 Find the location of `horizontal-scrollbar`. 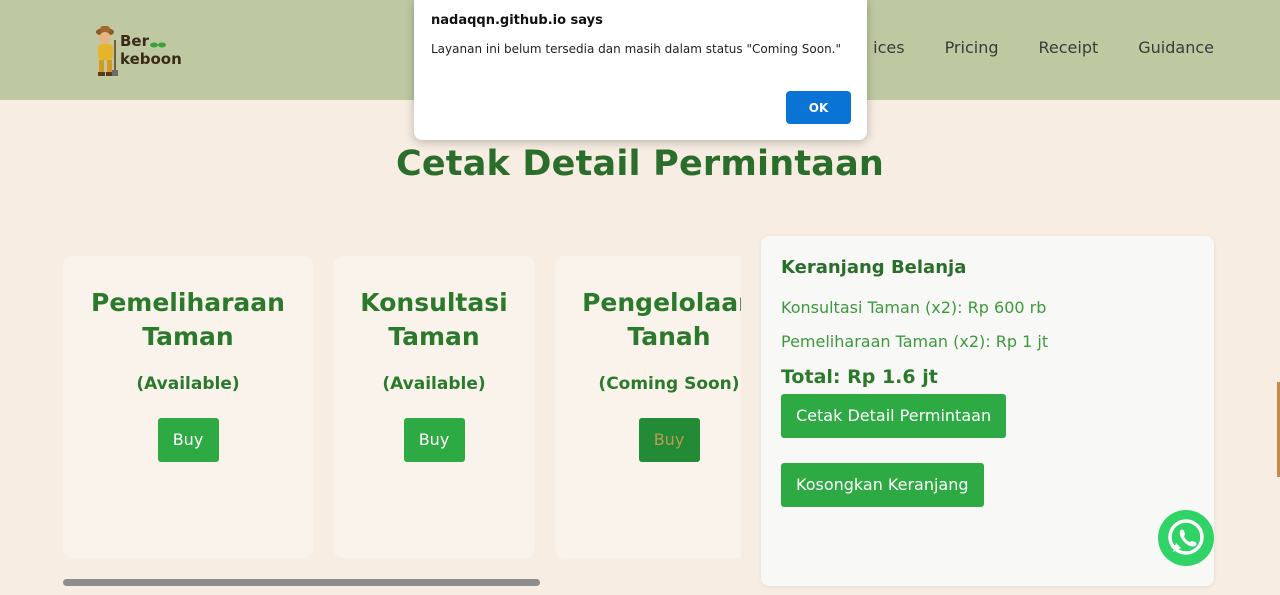

horizontal-scrollbar is located at coordinates (301, 582).